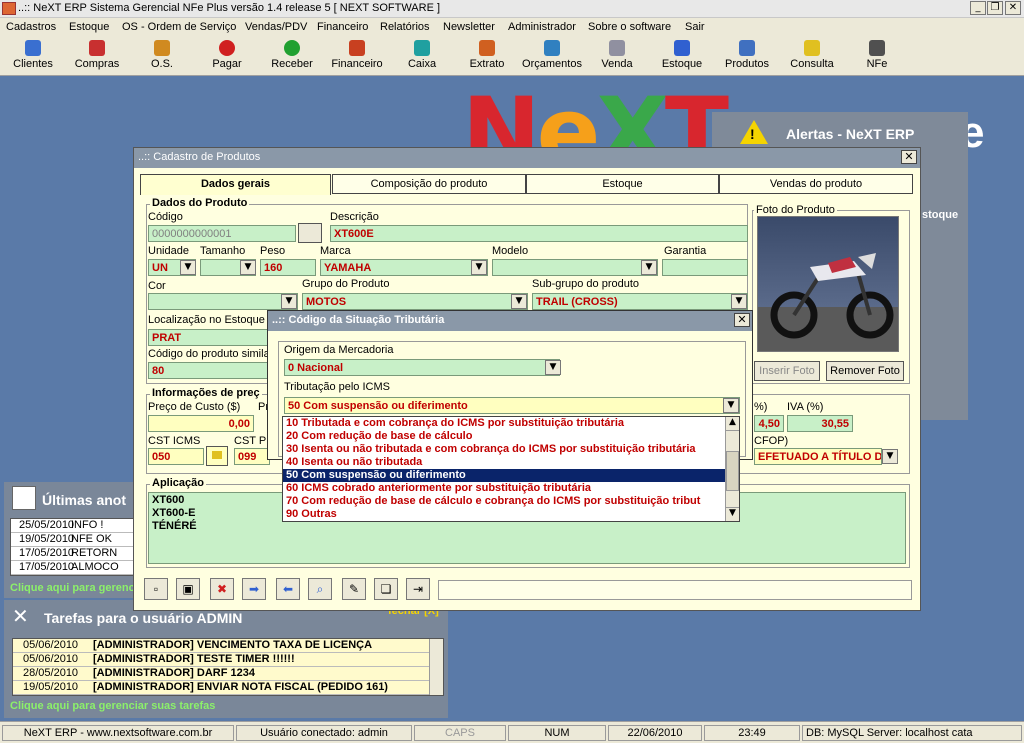 The image size is (1024, 743). What do you see at coordinates (404, 267) in the screenshot?
I see `marca-select: YAMAHA` at bounding box center [404, 267].